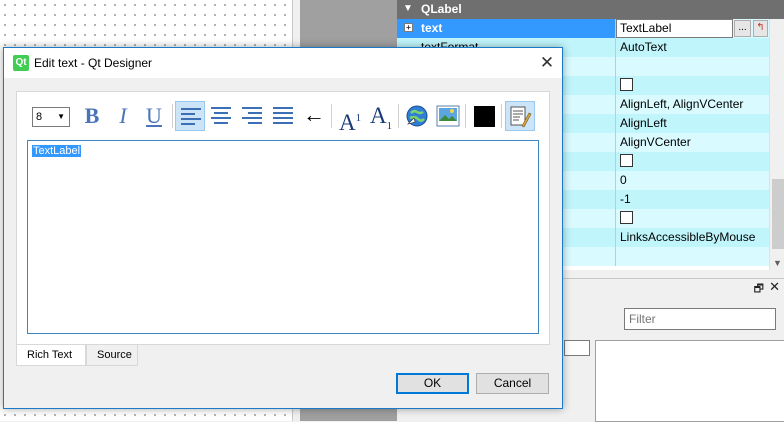 This screenshot has width=784, height=422. I want to click on filter-input, so click(700, 319).